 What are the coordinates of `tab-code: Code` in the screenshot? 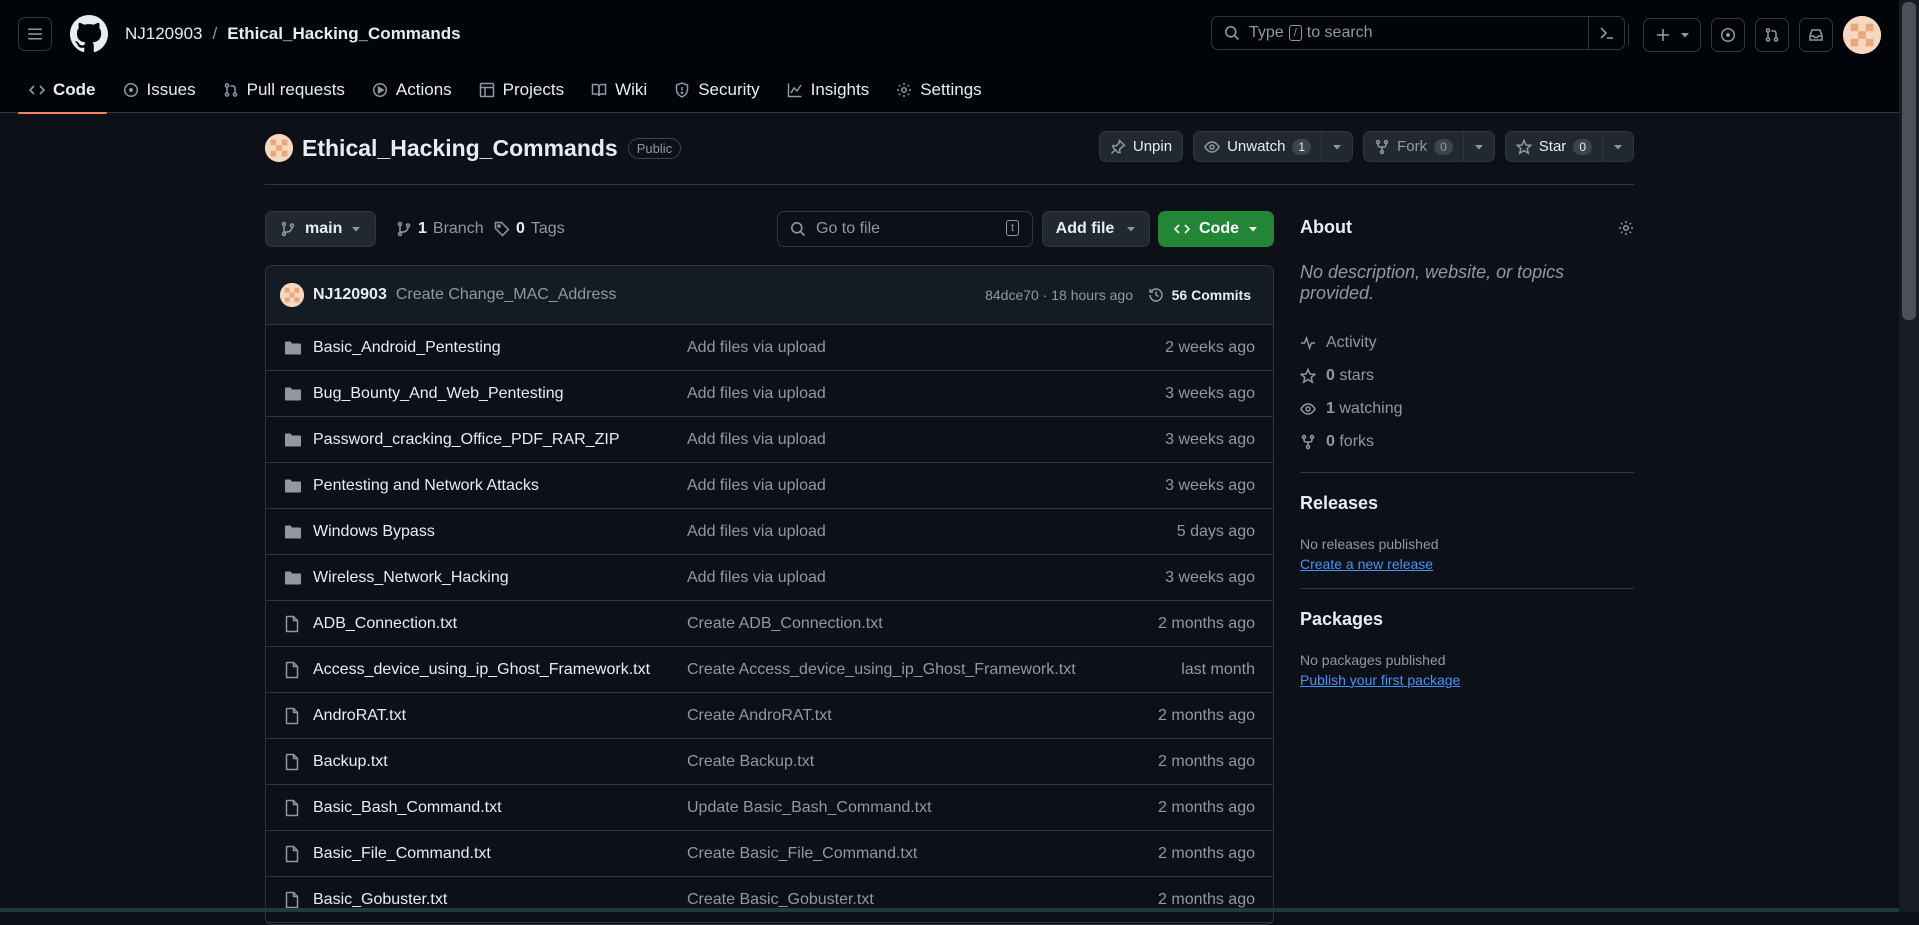 It's located at (62, 89).